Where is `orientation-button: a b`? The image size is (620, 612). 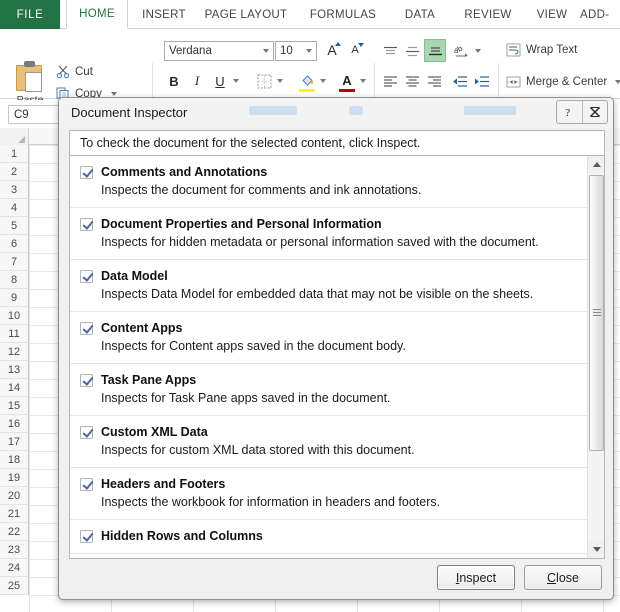 orientation-button: a b is located at coordinates (462, 51).